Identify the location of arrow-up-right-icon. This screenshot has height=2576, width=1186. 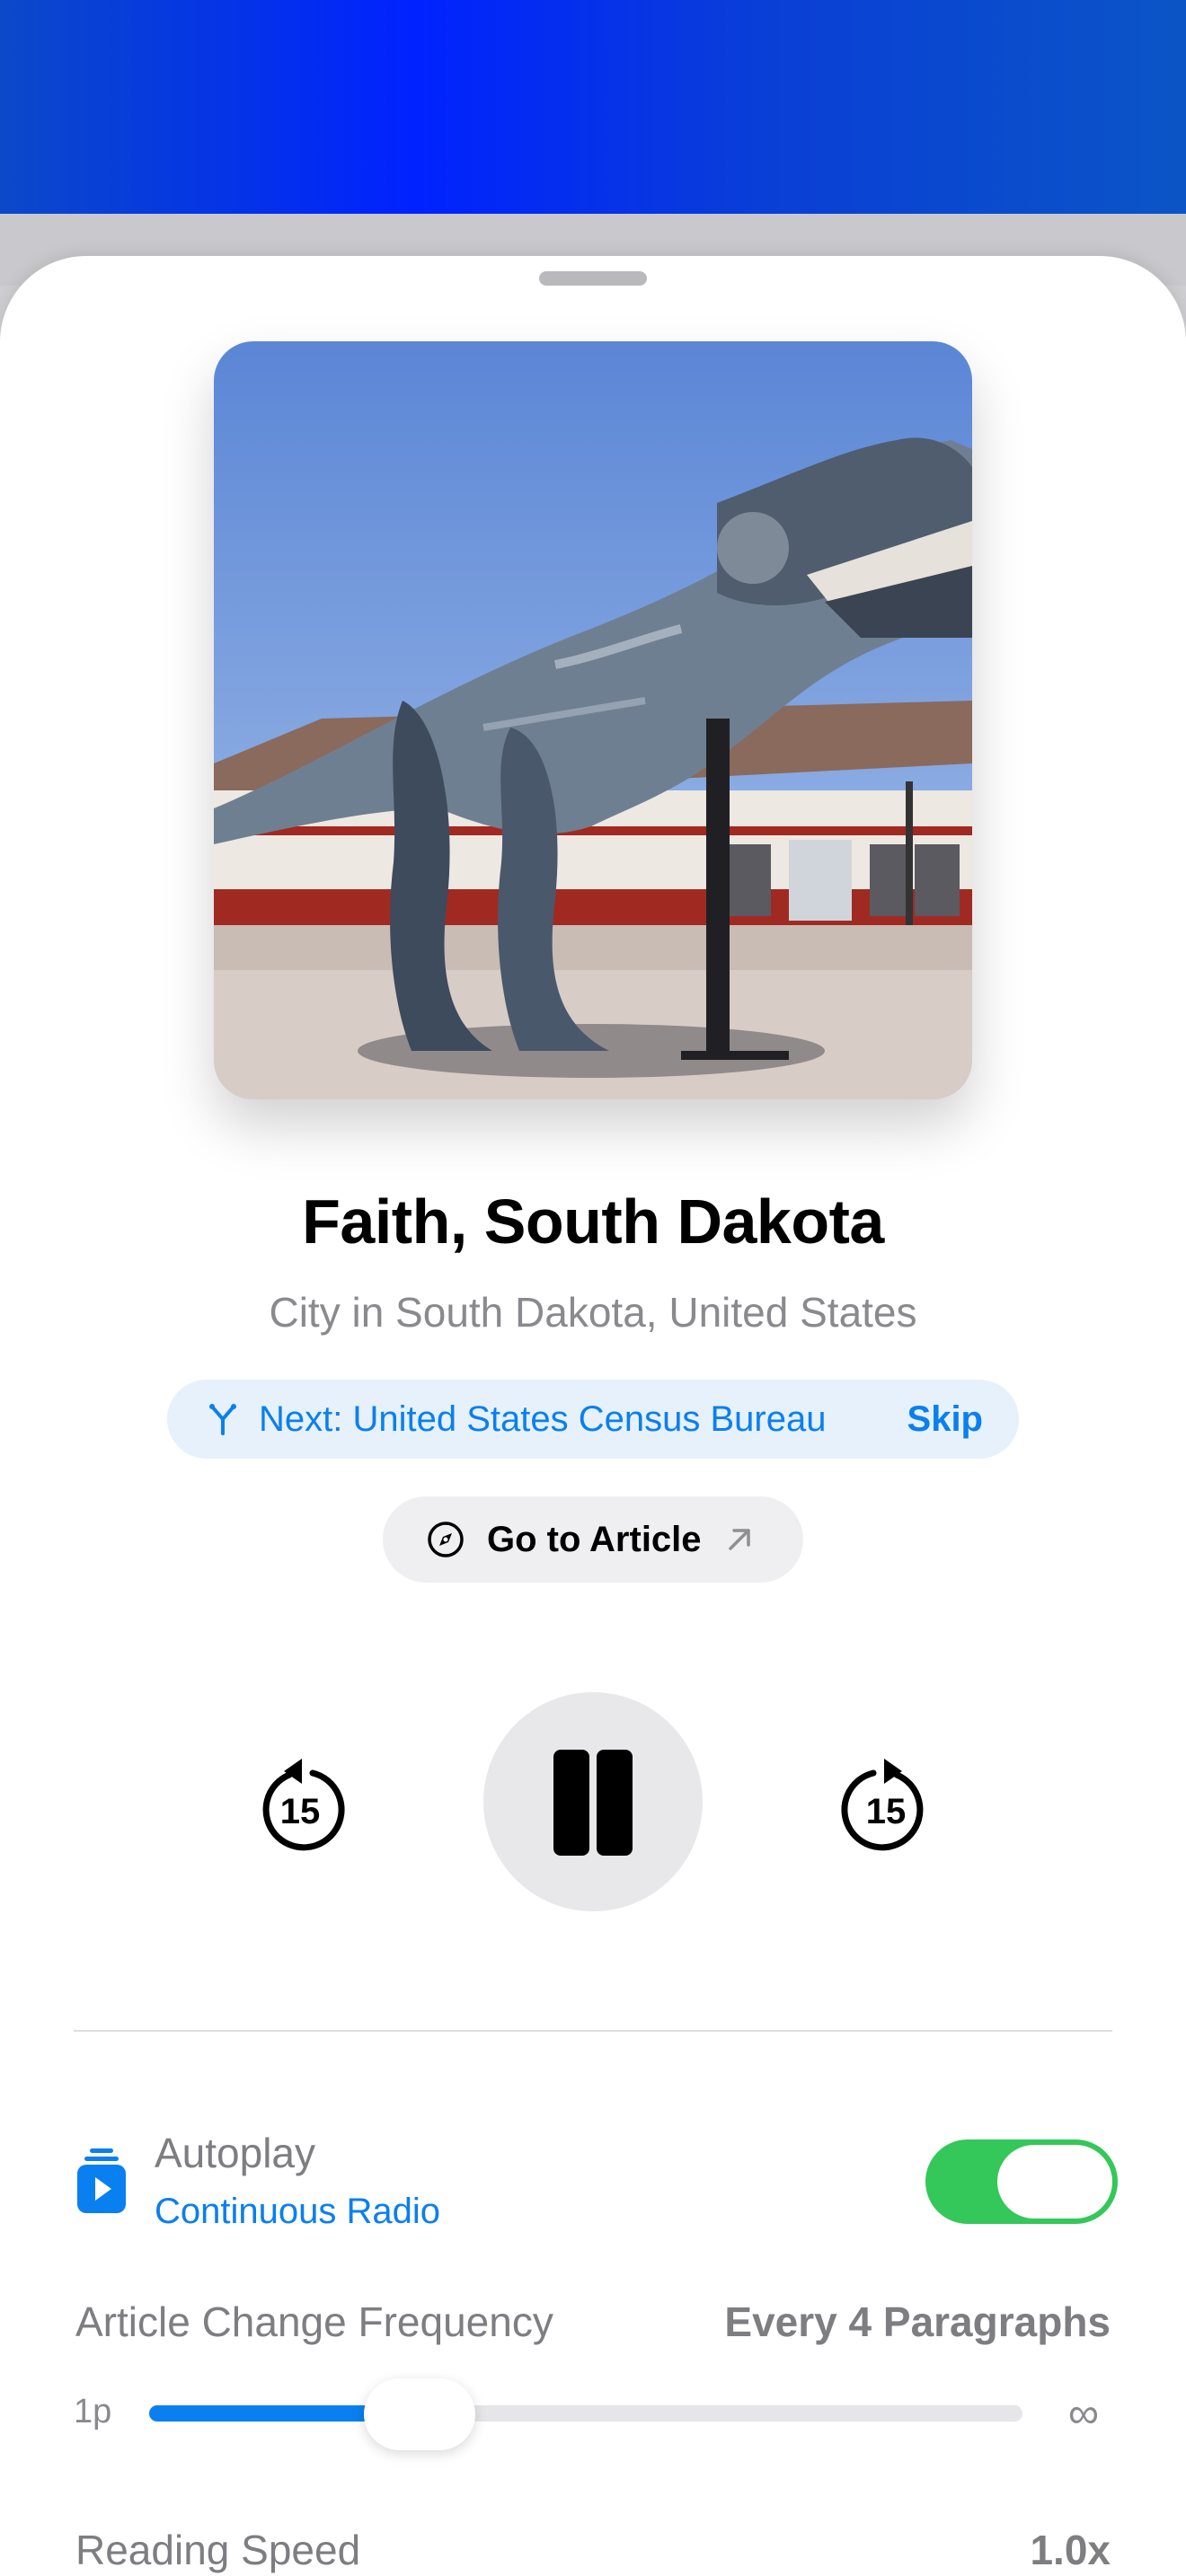
(739, 1539).